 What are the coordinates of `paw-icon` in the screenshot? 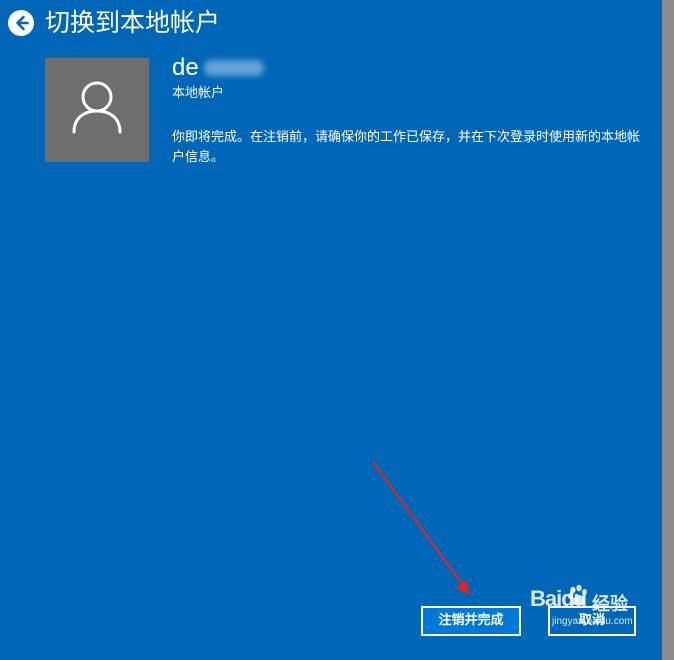 It's located at (577, 594).